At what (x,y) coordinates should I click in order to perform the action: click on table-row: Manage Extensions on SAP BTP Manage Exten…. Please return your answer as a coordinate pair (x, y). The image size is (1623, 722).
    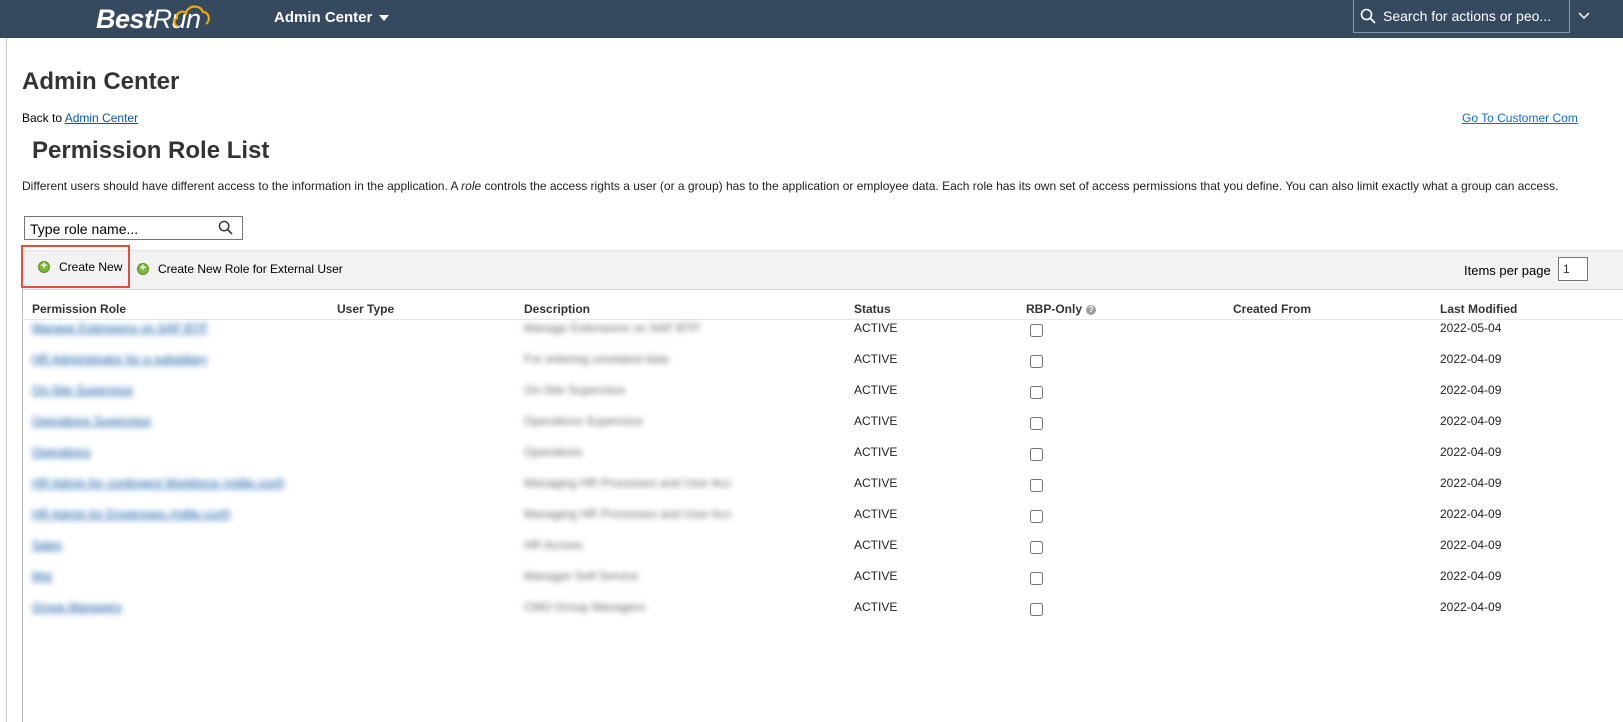
    Looking at the image, I should click on (811, 336).